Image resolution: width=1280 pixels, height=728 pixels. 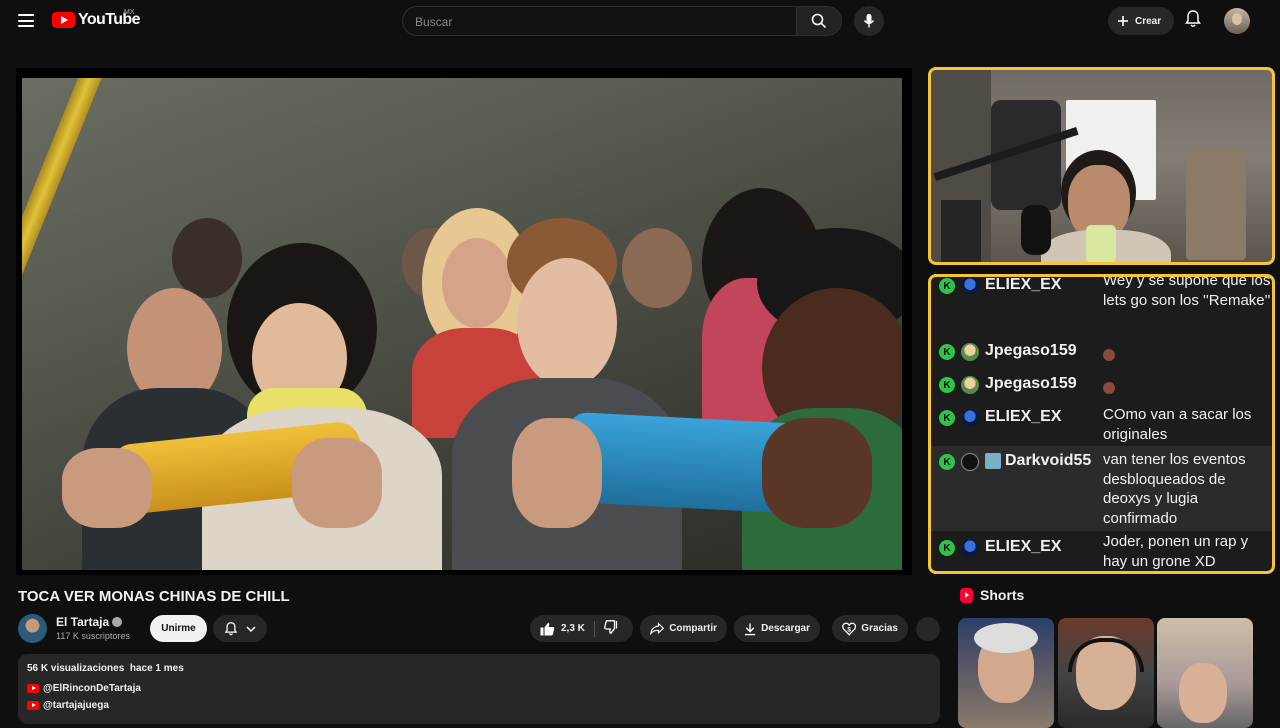 I want to click on chat-text: Joder, ponen un rap y hay un grone XD, so click(x=1176, y=551).